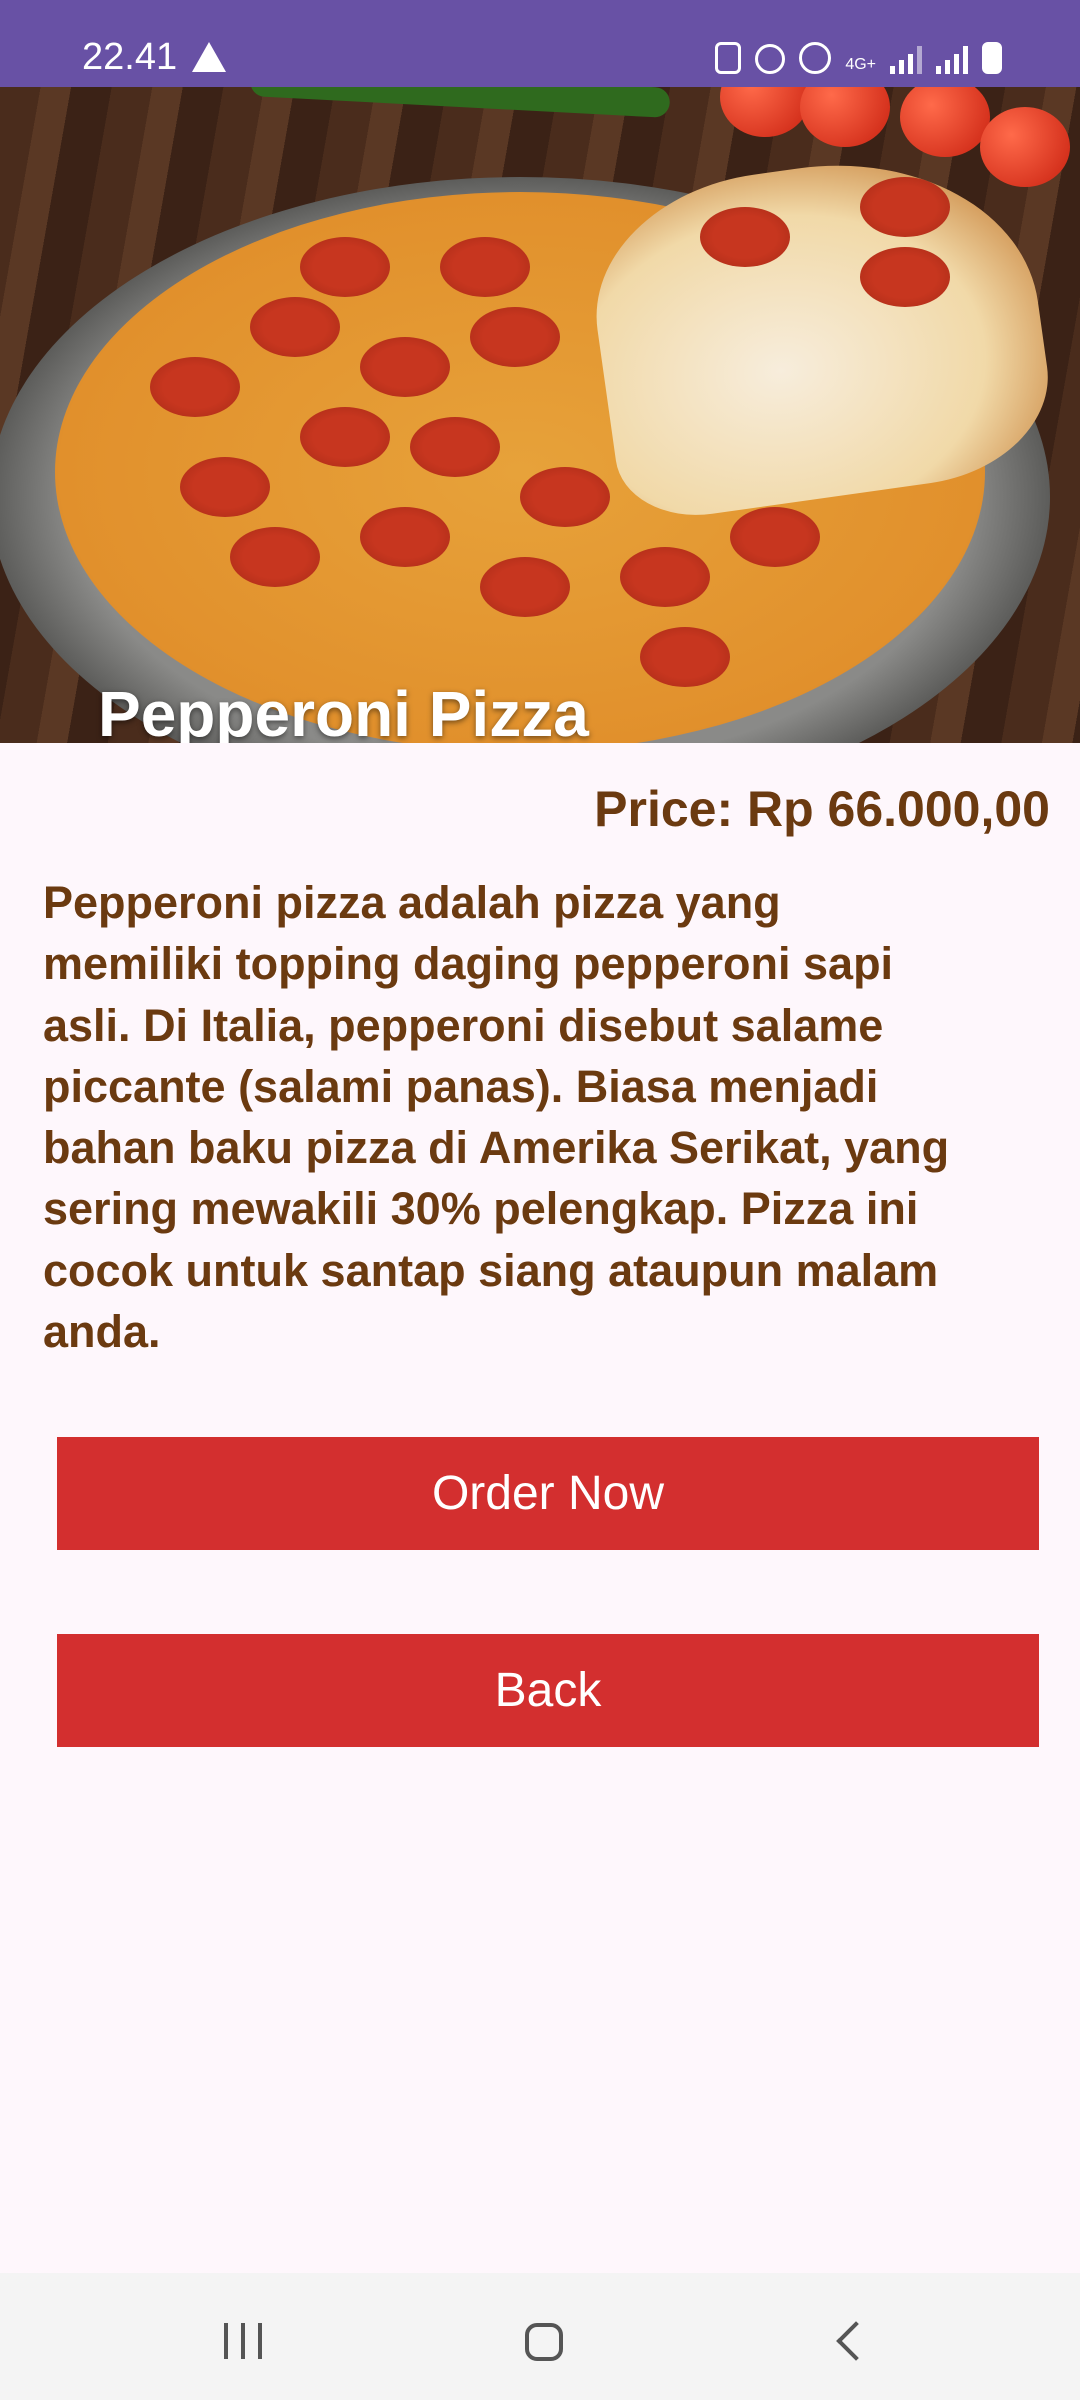 This screenshot has height=2400, width=1080. I want to click on recent-apps-icon, so click(243, 2341).